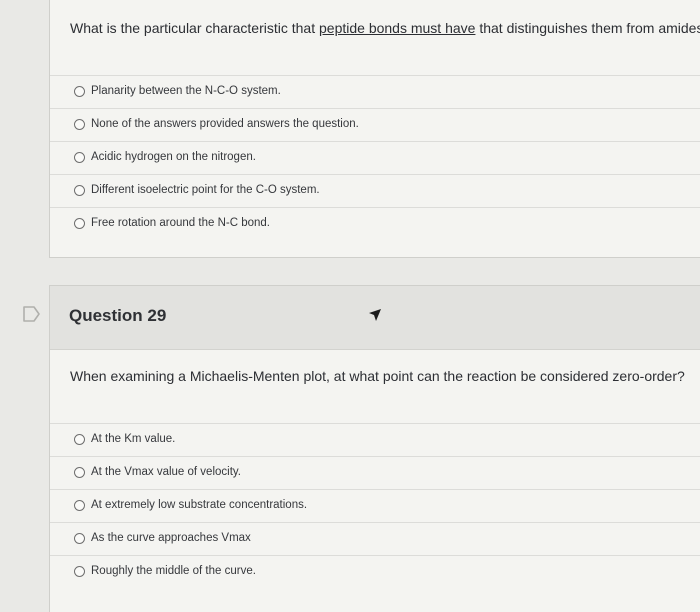 This screenshot has width=700, height=612. I want to click on answer-label: At the Km value., so click(133, 439).